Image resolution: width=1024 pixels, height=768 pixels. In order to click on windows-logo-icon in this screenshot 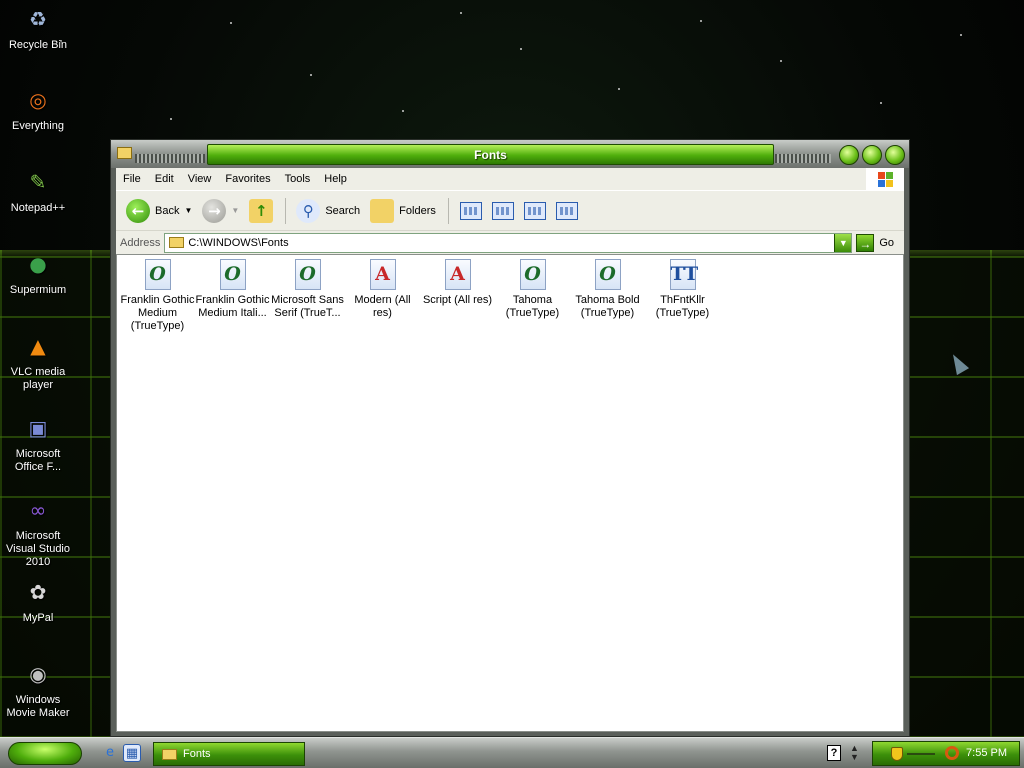, I will do `click(885, 179)`.